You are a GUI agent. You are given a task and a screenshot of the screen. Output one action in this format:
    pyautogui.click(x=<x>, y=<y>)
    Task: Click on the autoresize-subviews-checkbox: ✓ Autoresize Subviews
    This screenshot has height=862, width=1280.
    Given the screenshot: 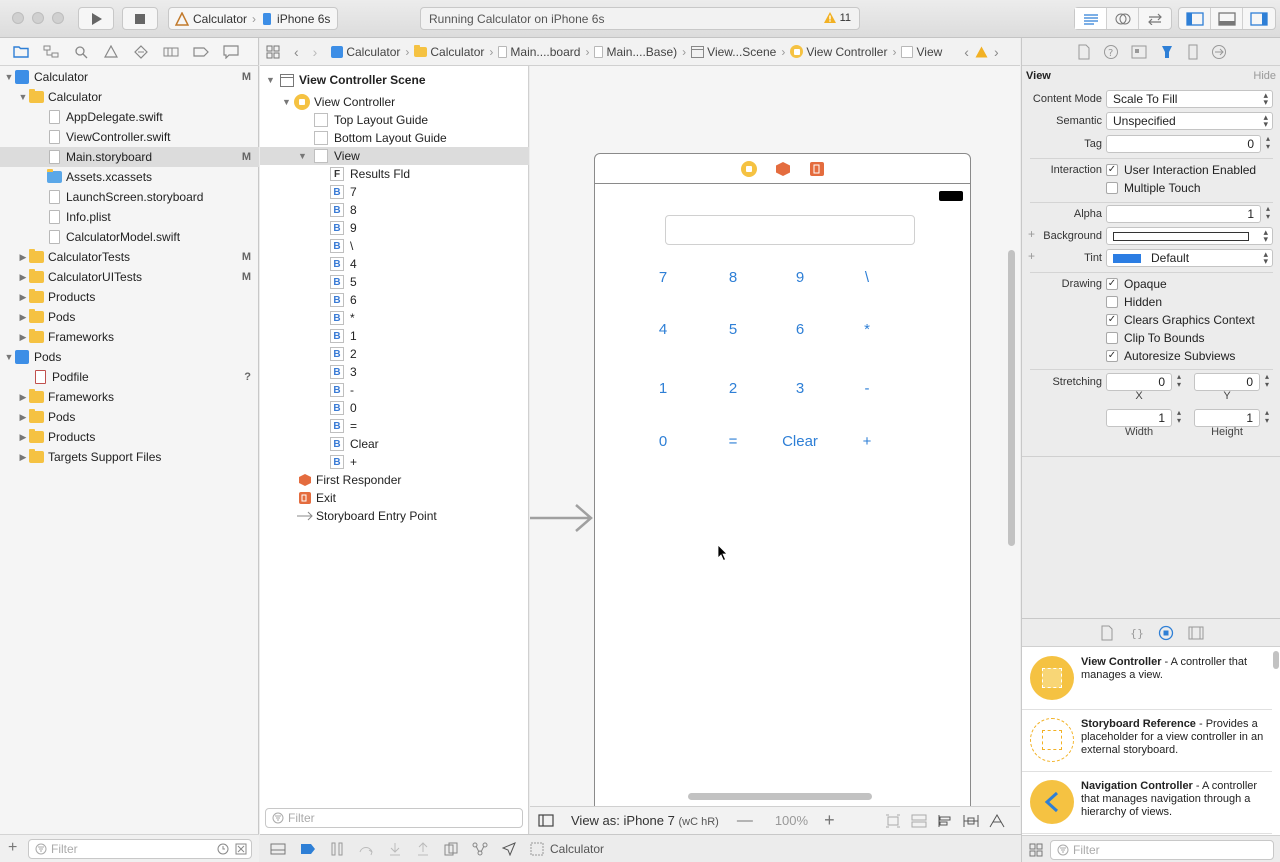 What is the action you would take?
    pyautogui.click(x=1170, y=356)
    